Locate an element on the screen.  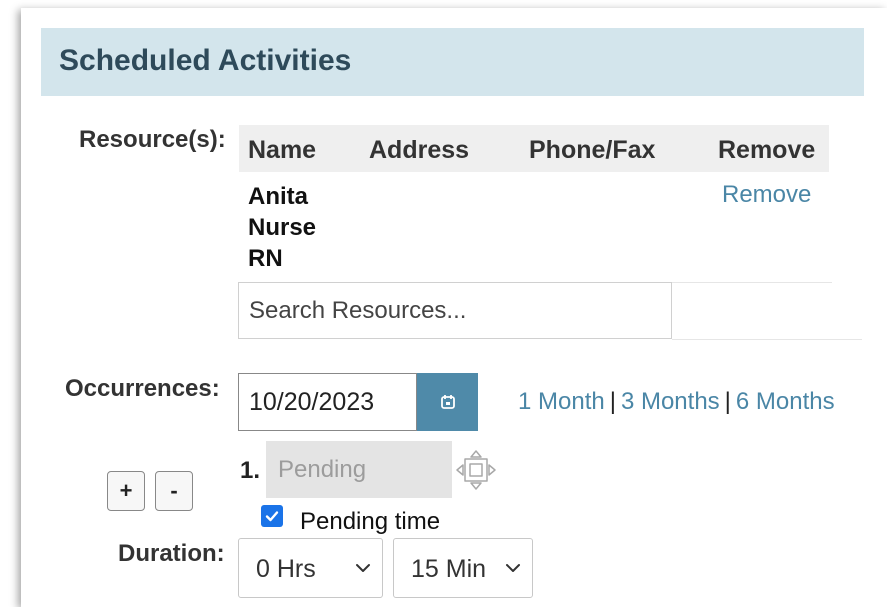
occurrences-label: Occurrences: is located at coordinates (142, 388).